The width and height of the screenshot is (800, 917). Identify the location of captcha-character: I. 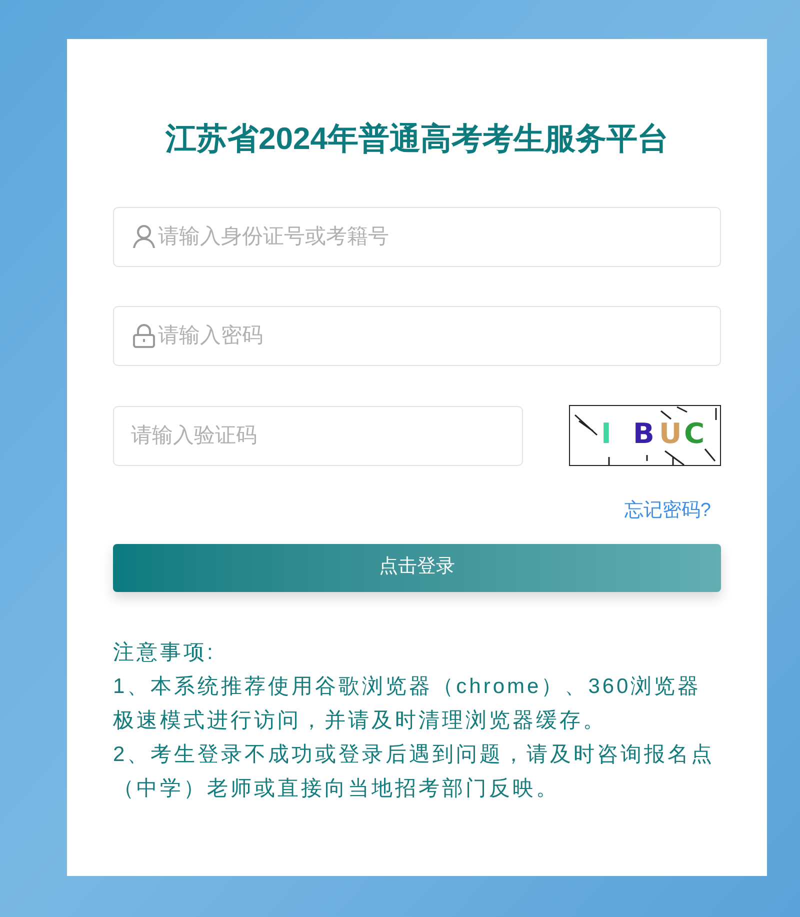
(606, 433).